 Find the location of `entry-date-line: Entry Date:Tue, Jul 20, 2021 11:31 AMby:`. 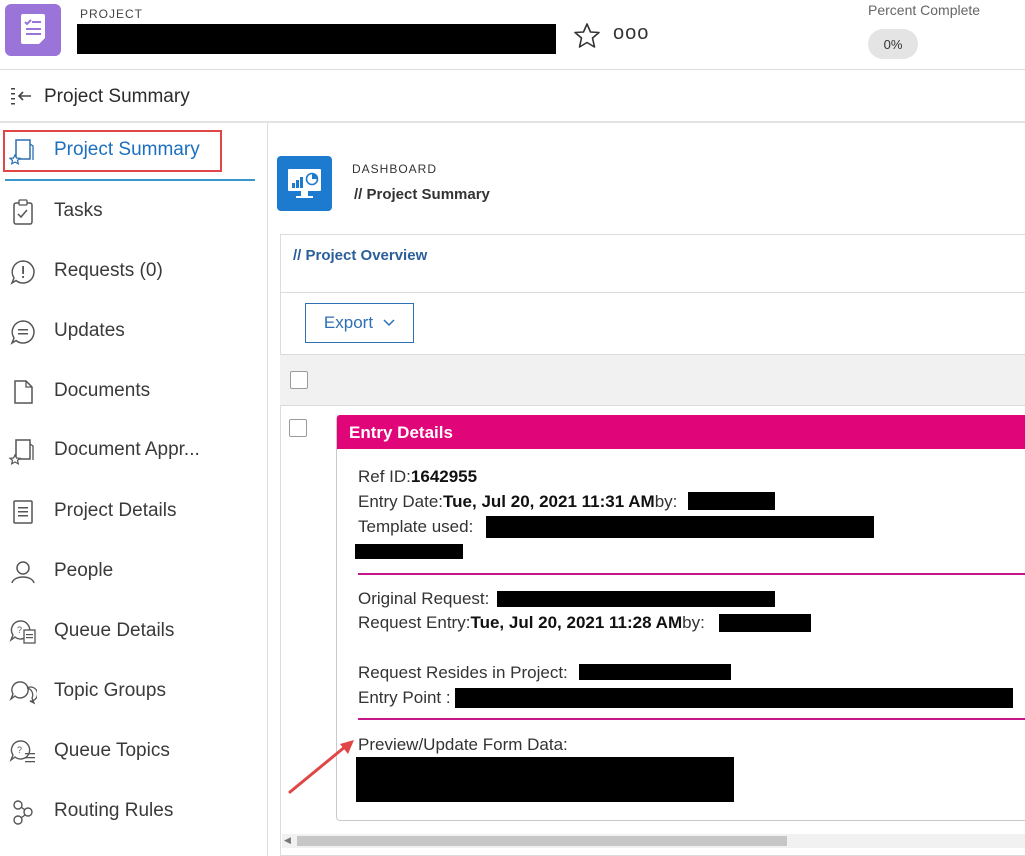

entry-date-line: Entry Date:Tue, Jul 20, 2021 11:31 AMby: is located at coordinates (518, 501).